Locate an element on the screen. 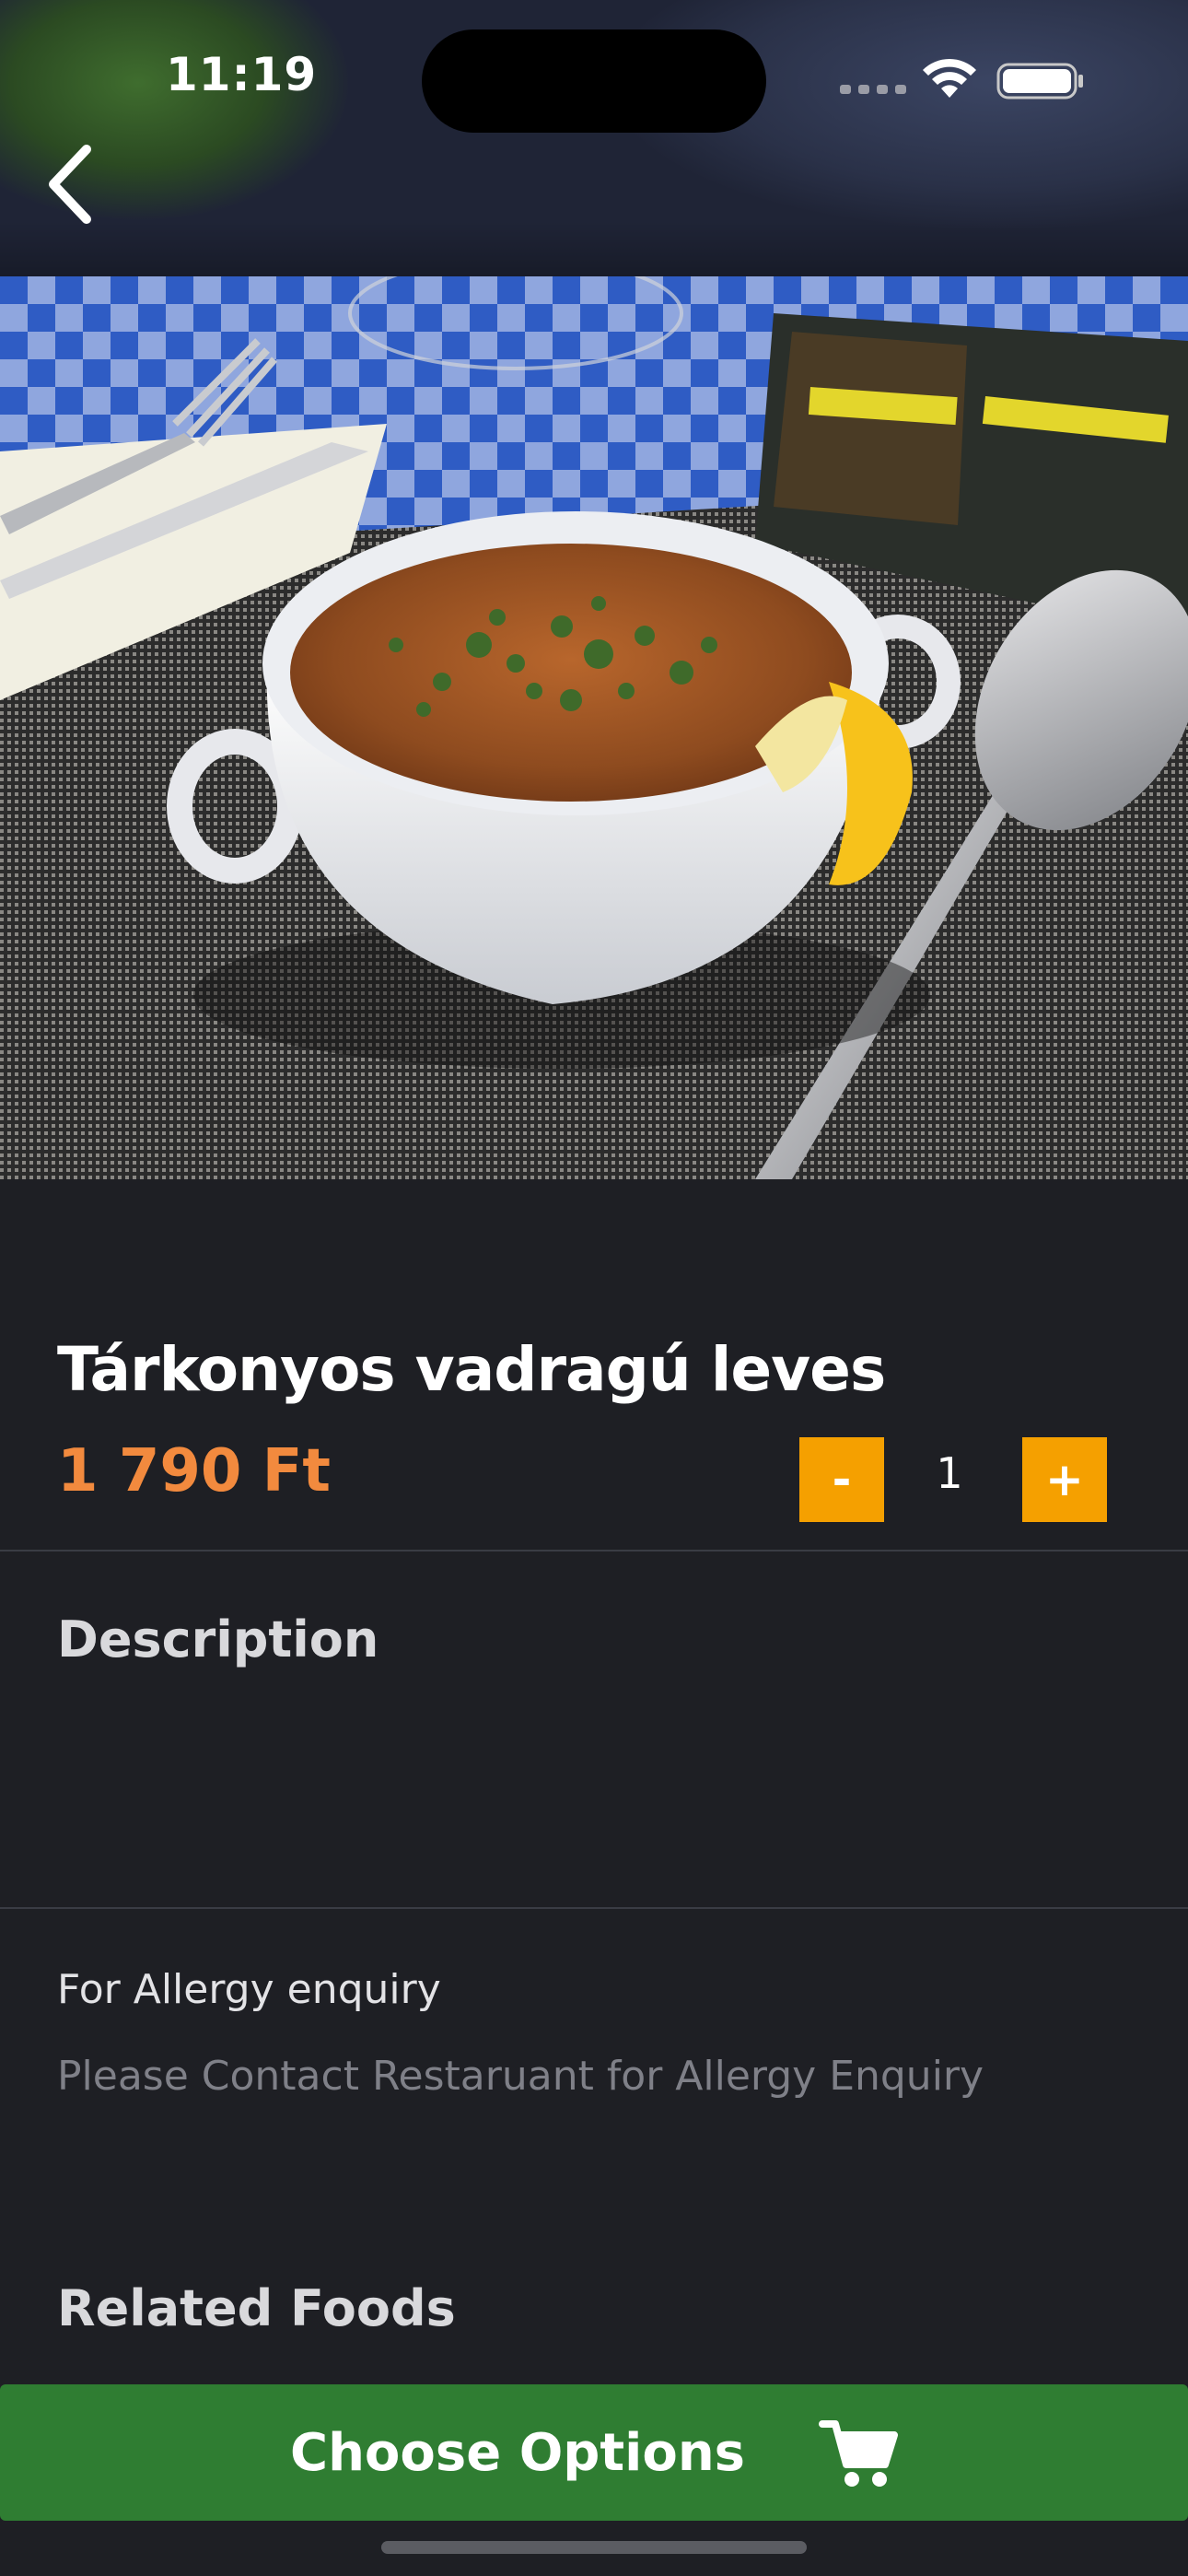  product-price: 1 790 Ft is located at coordinates (194, 1471).